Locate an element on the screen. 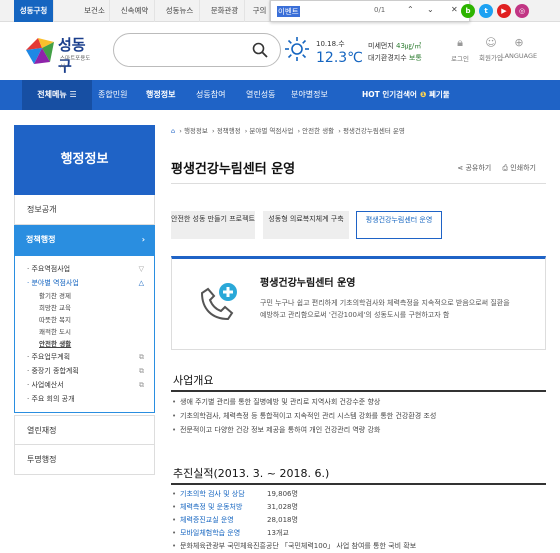 This screenshot has height=553, width=560. search-icon is located at coordinates (260, 50).